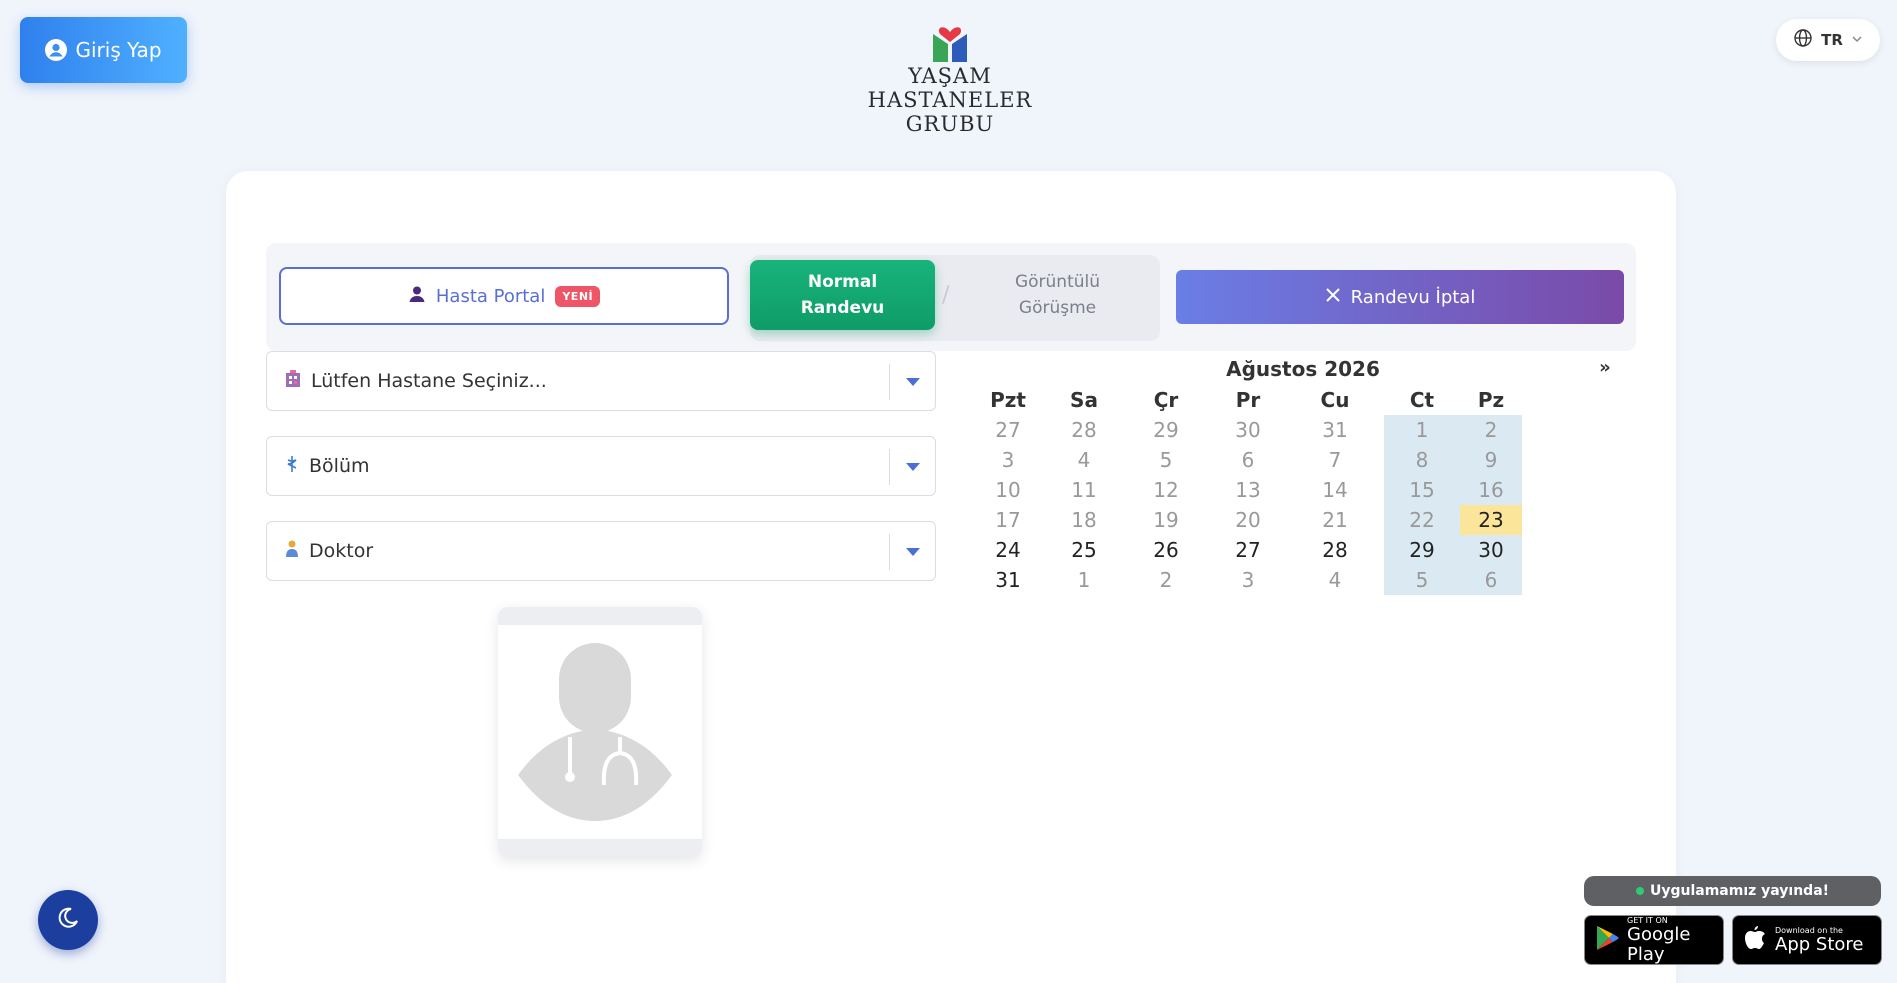  I want to click on patient-portal-button: Hasta Portal YENİ, so click(504, 296).